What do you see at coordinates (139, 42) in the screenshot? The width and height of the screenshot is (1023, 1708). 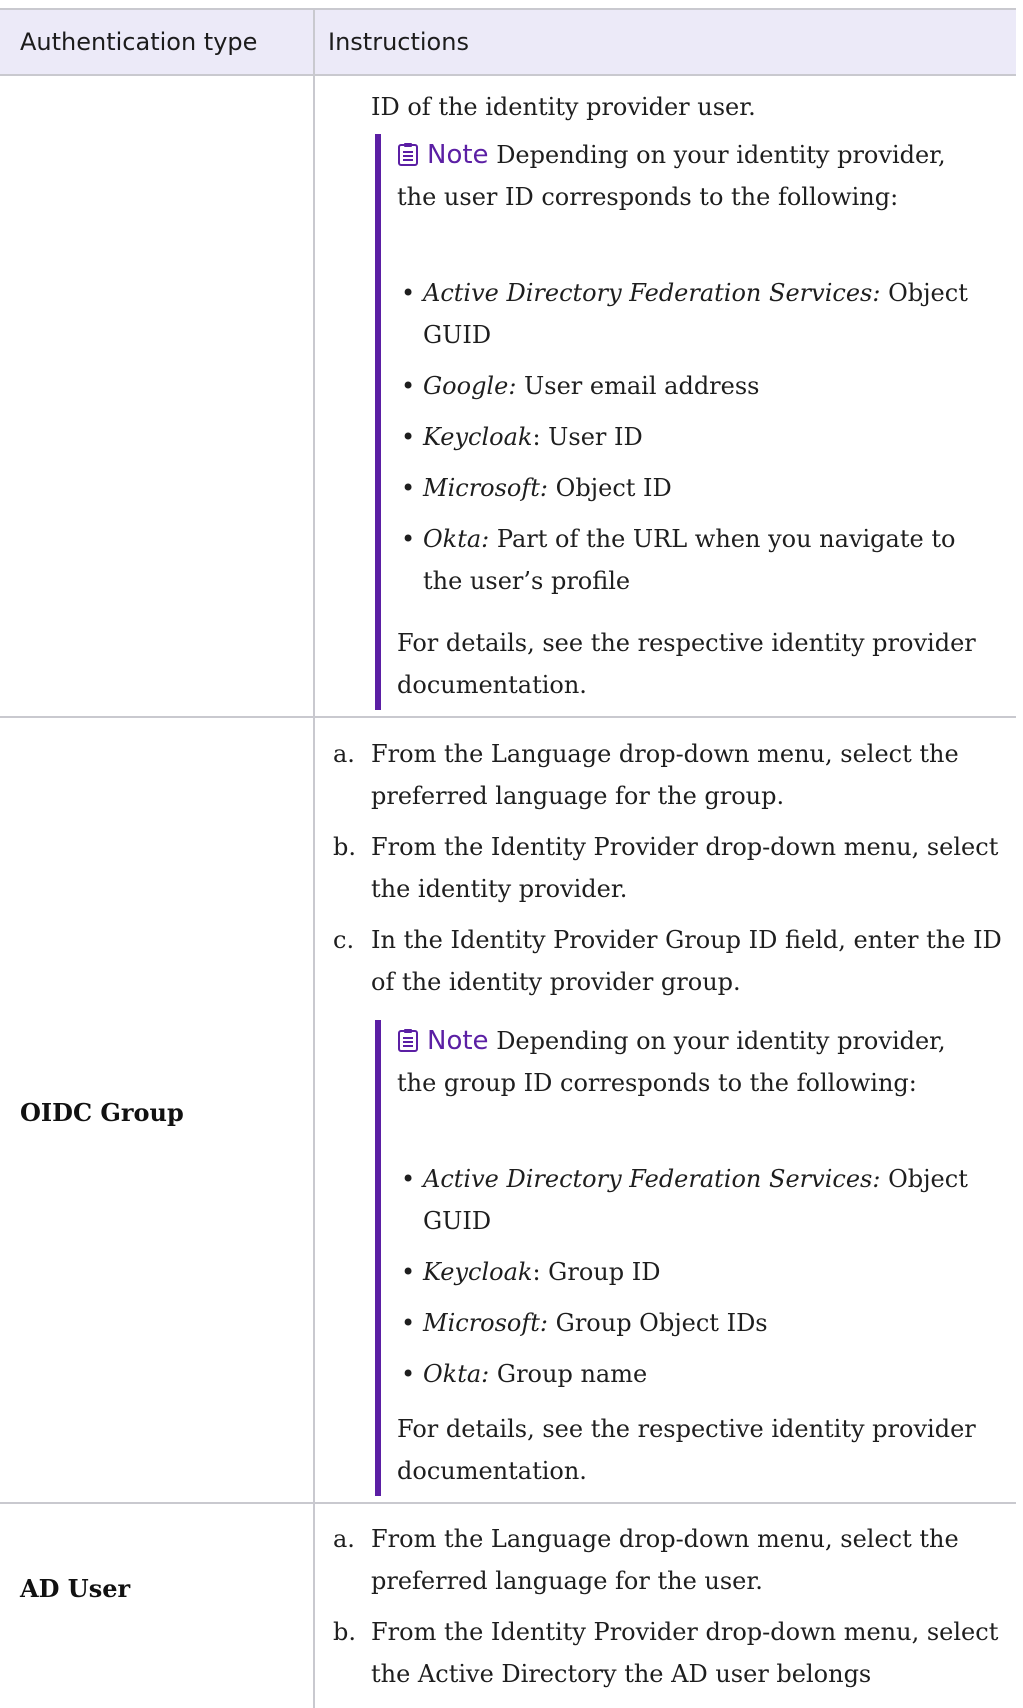 I see `header-authentication-type: Authentication type` at bounding box center [139, 42].